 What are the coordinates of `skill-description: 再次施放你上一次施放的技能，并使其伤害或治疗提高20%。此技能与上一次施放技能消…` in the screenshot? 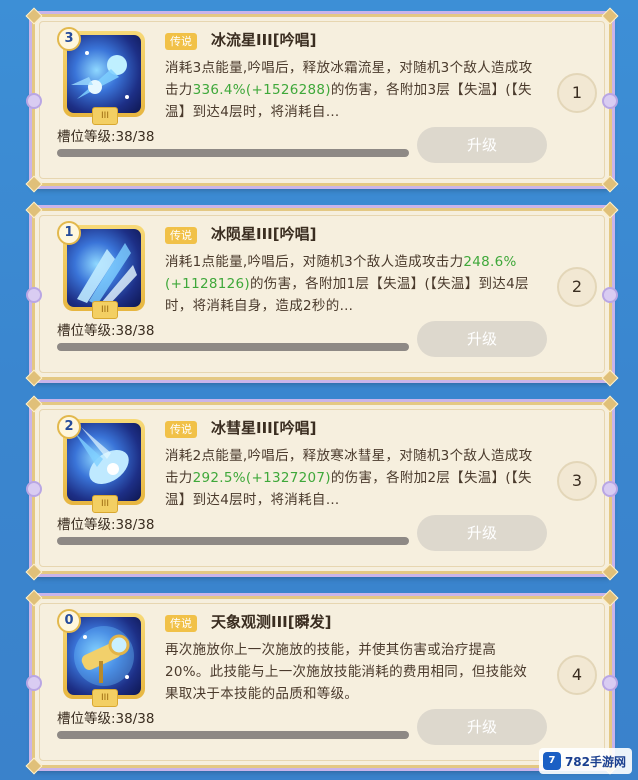 It's located at (351, 672).